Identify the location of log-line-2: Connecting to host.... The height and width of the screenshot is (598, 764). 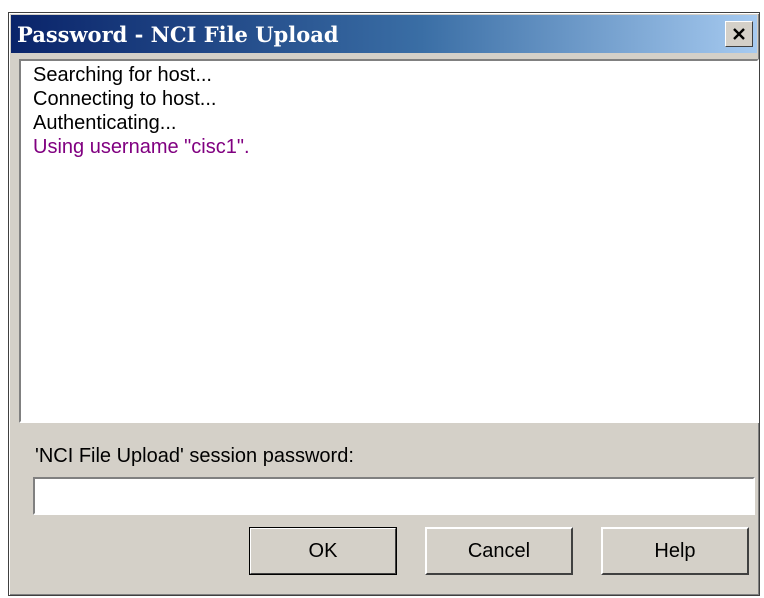
(125, 99).